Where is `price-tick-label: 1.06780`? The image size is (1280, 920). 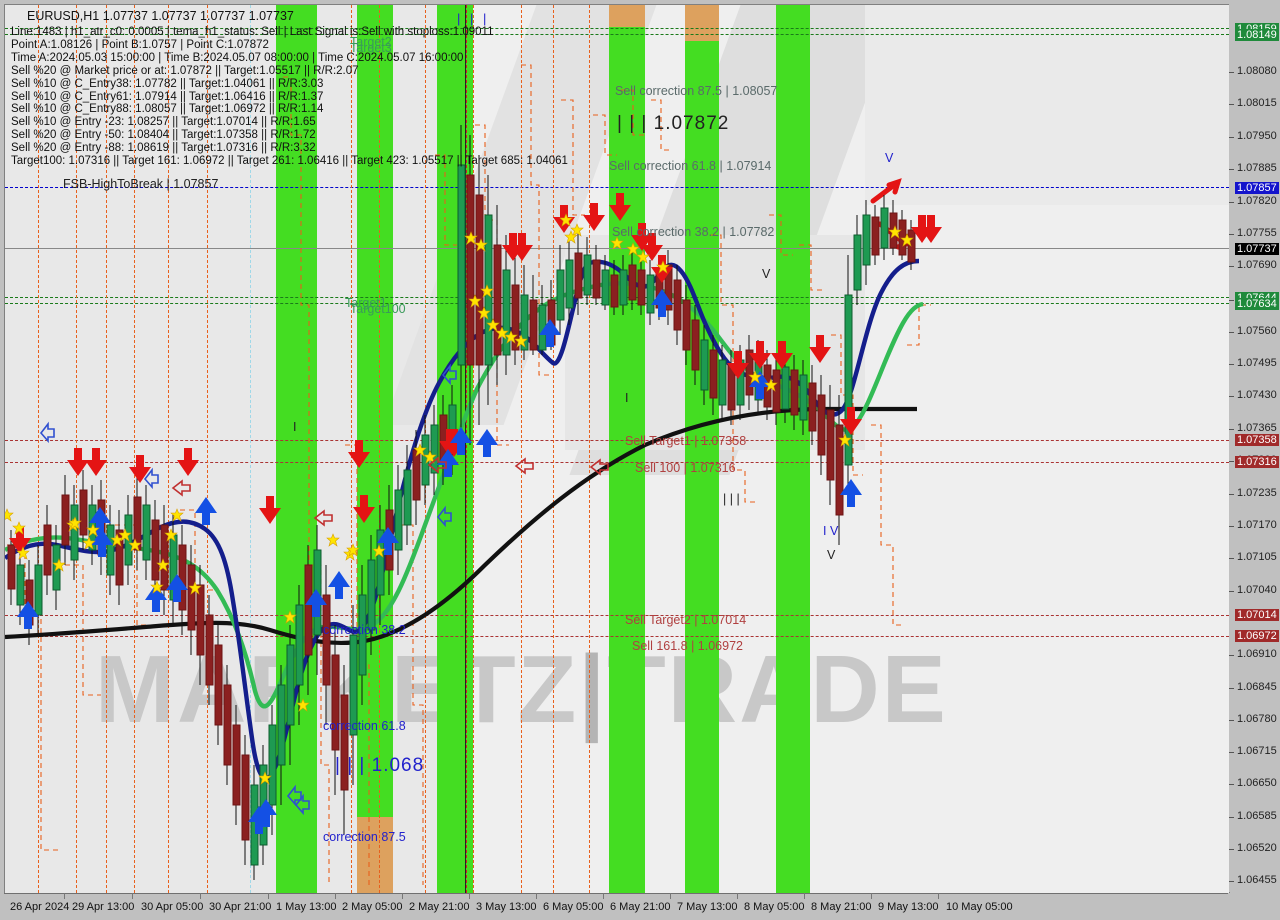 price-tick-label: 1.06780 is located at coordinates (1257, 719).